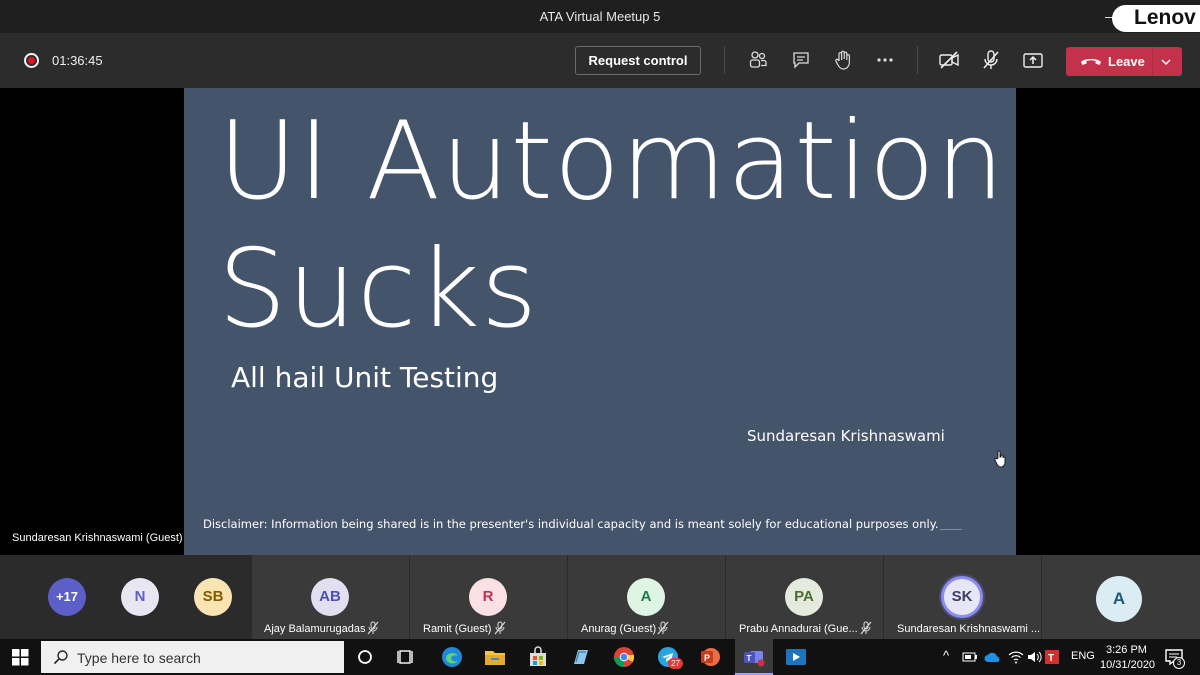  I want to click on clock-time: 3:26 PM, so click(1126, 650).